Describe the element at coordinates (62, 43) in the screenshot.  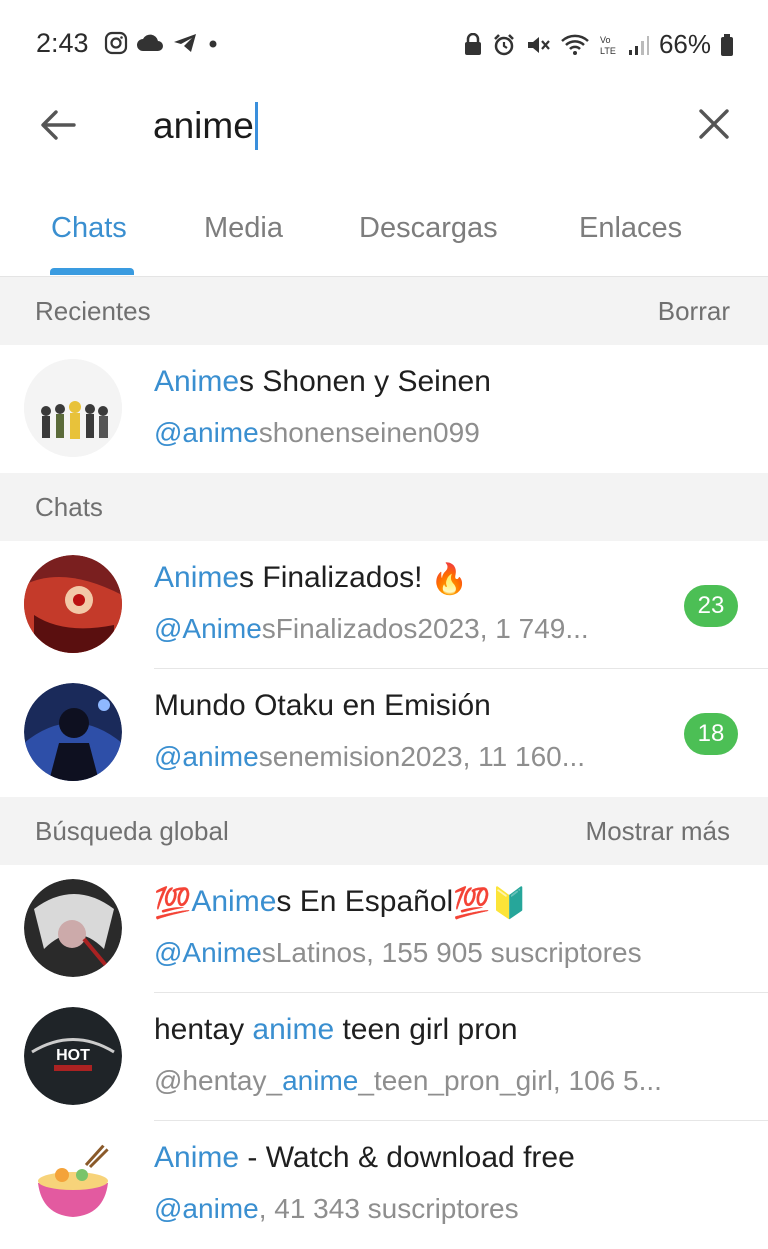
I see `status-time: 2:43` at that location.